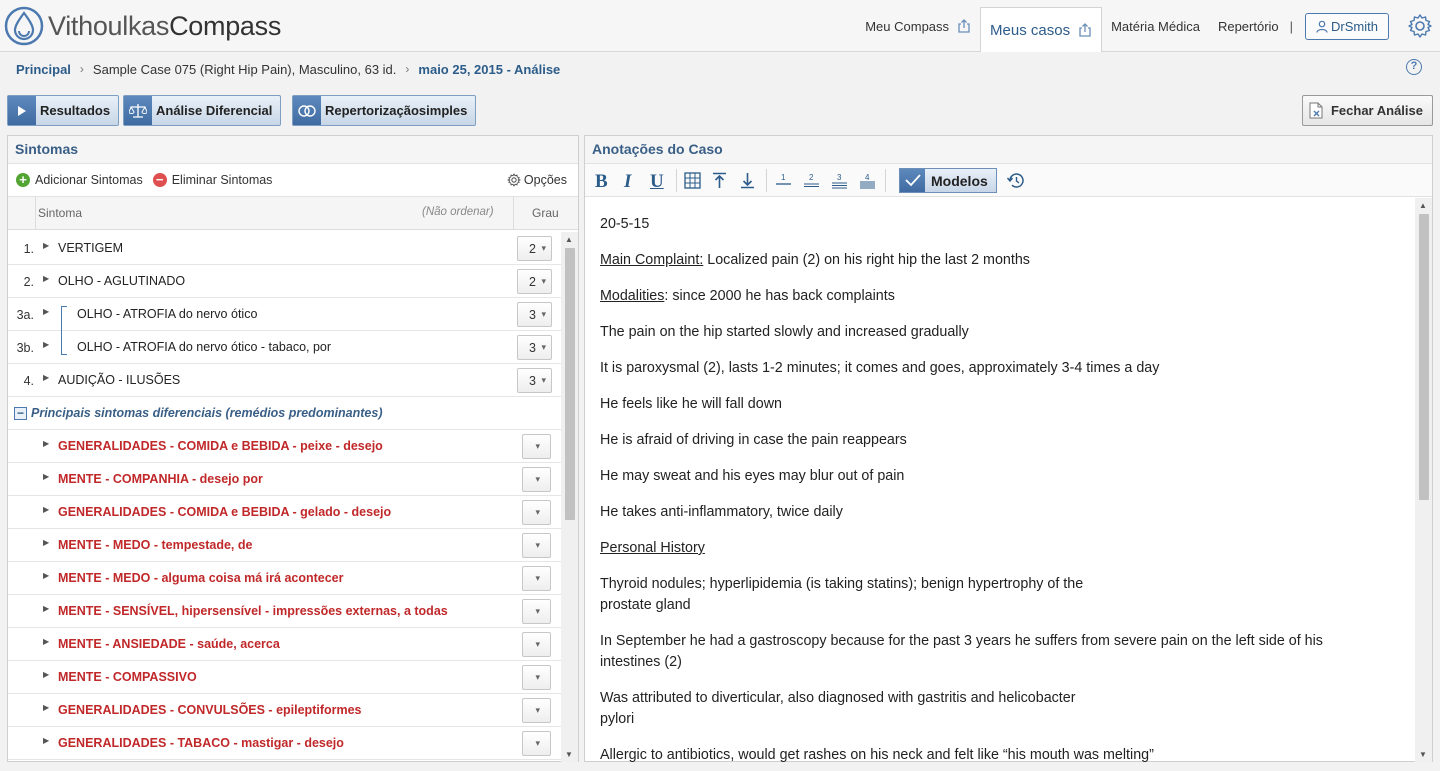  Describe the element at coordinates (907, 26) in the screenshot. I see `nav-label: Meu Compass` at that location.